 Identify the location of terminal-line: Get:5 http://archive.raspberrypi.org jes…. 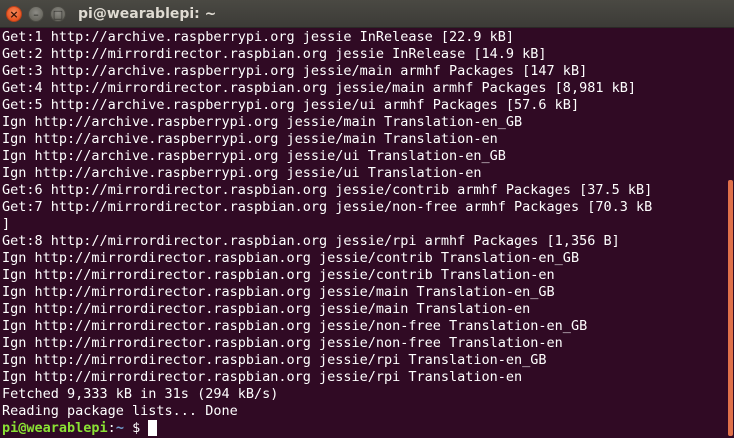
(291, 105).